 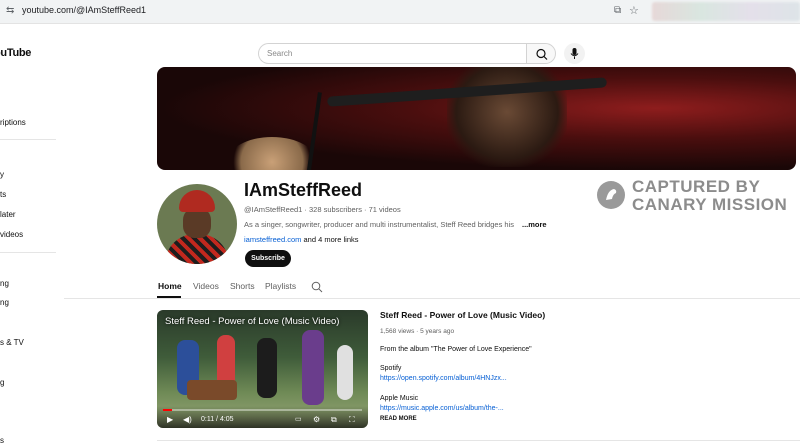 What do you see at coordinates (84, 10) in the screenshot?
I see `address-url: youtube.com/@IAmSteffReed1` at bounding box center [84, 10].